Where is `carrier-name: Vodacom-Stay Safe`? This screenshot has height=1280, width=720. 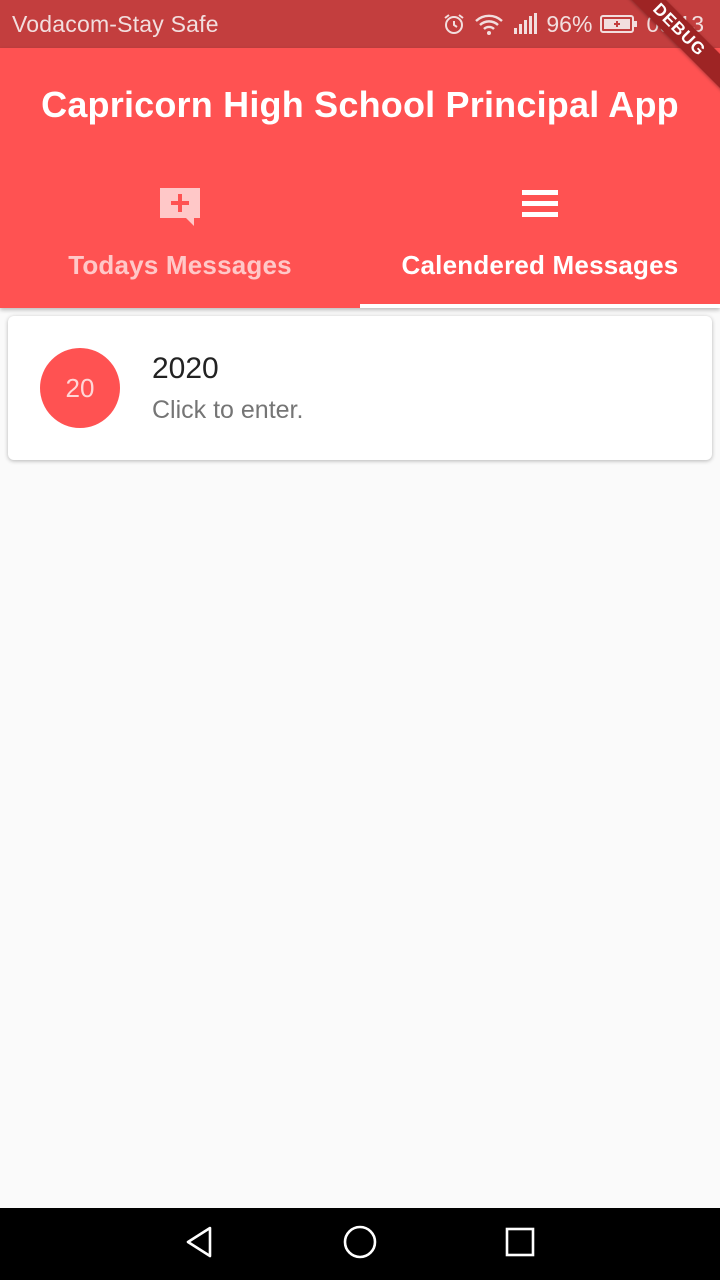
carrier-name: Vodacom-Stay Safe is located at coordinates (115, 23).